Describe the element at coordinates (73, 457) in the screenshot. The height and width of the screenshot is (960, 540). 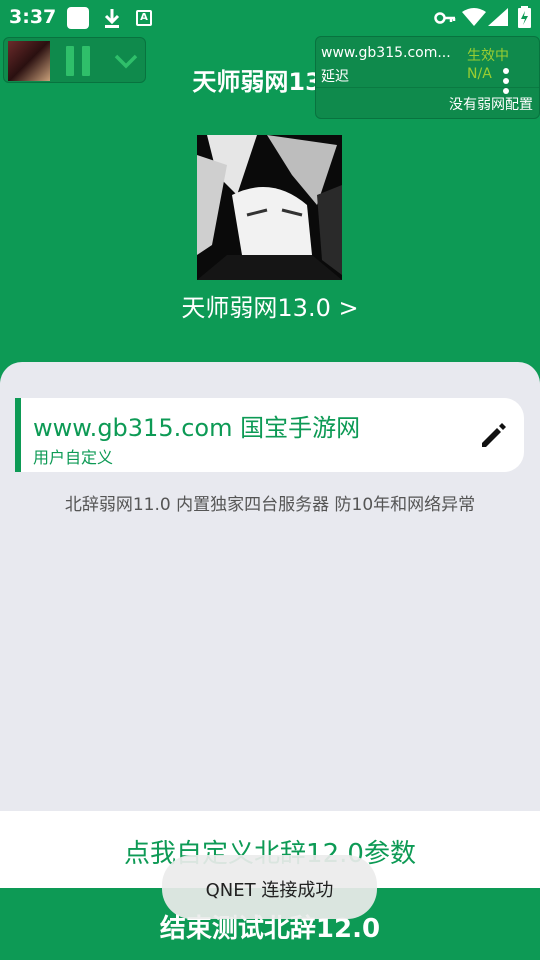
I see `card-subtitle: 用户自定义` at that location.